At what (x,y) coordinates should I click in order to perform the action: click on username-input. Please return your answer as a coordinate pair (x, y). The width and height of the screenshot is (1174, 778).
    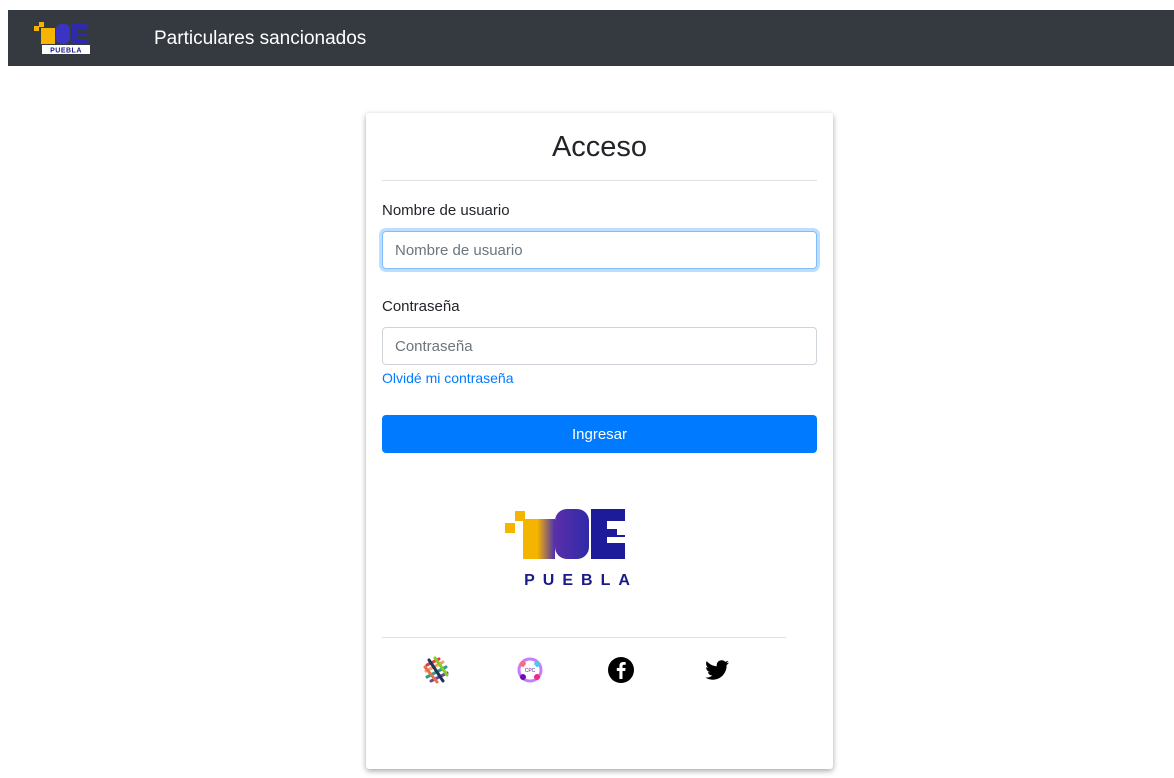
    Looking at the image, I should click on (599, 250).